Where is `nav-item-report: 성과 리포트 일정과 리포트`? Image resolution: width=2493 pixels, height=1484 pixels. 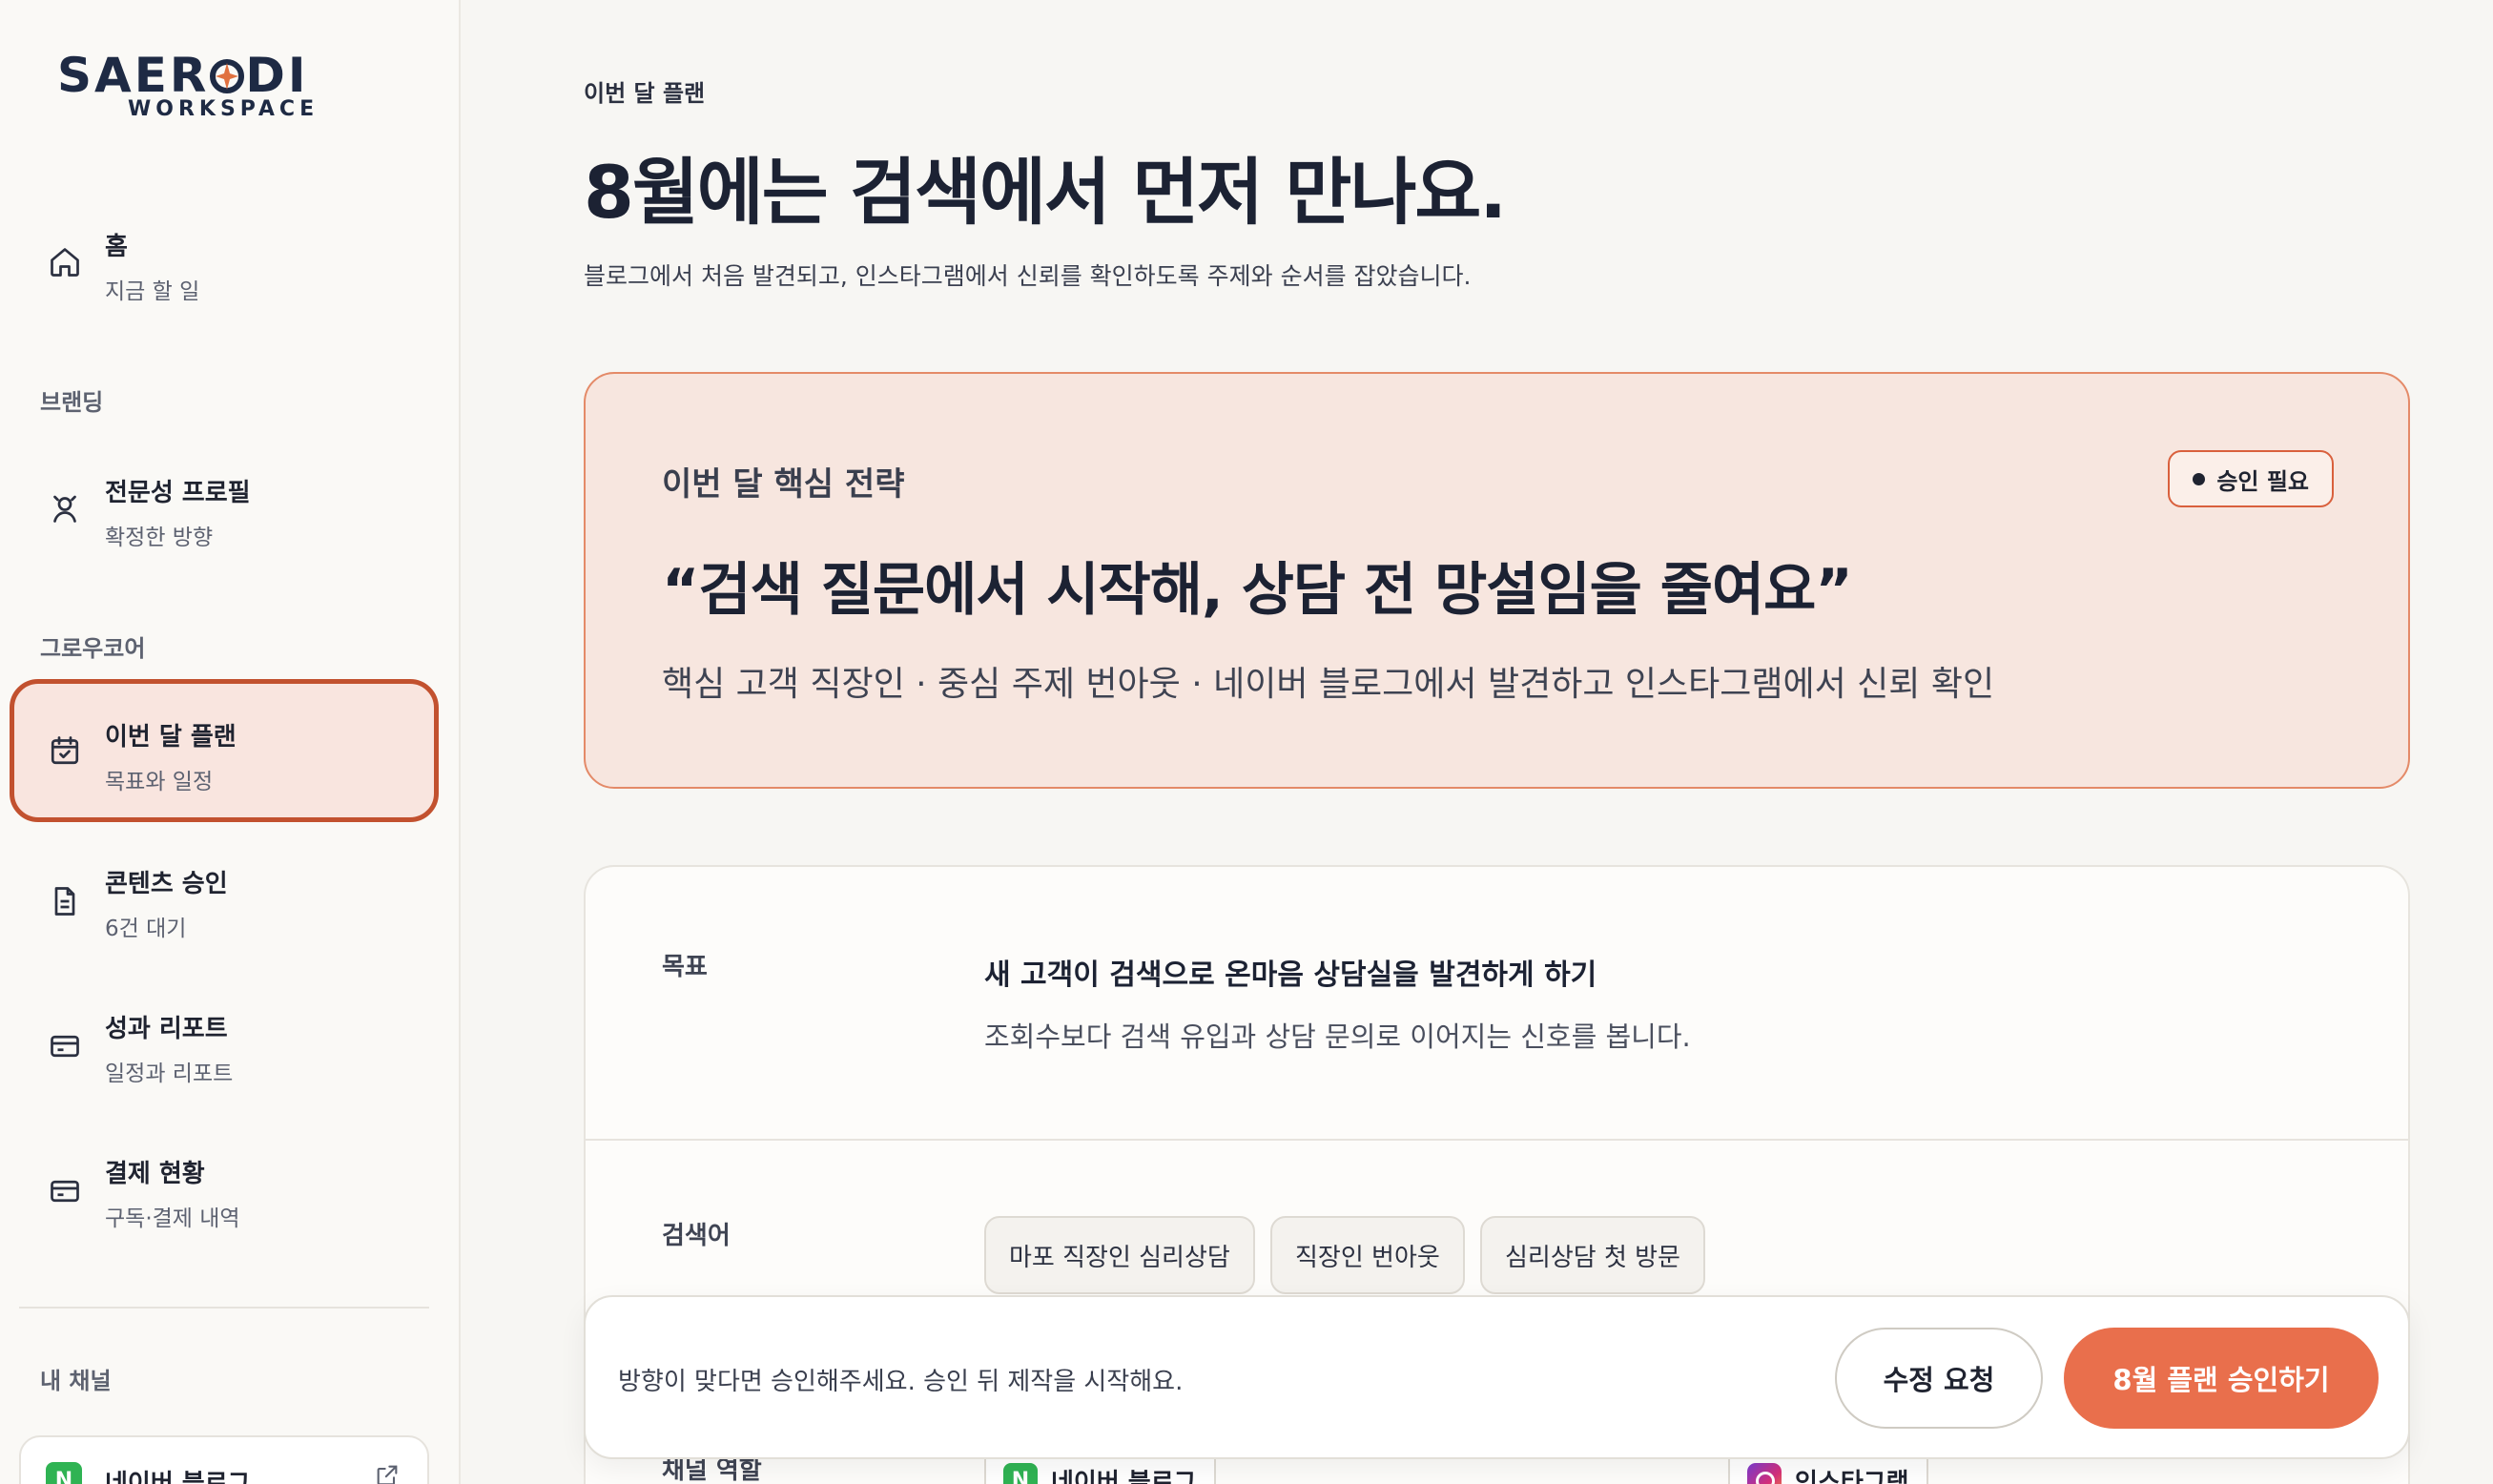 nav-item-report: 성과 리포트 일정과 리포트 is located at coordinates (224, 1046).